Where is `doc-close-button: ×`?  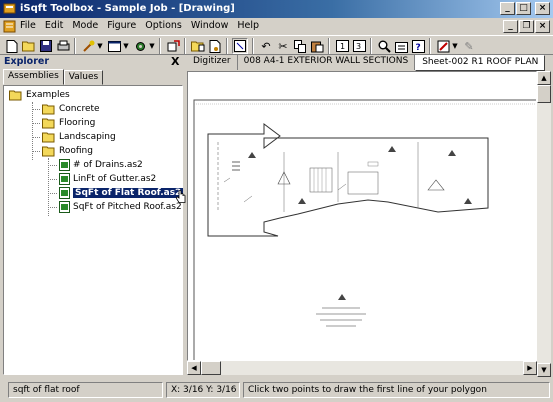
doc-close-button: × is located at coordinates (542, 26).